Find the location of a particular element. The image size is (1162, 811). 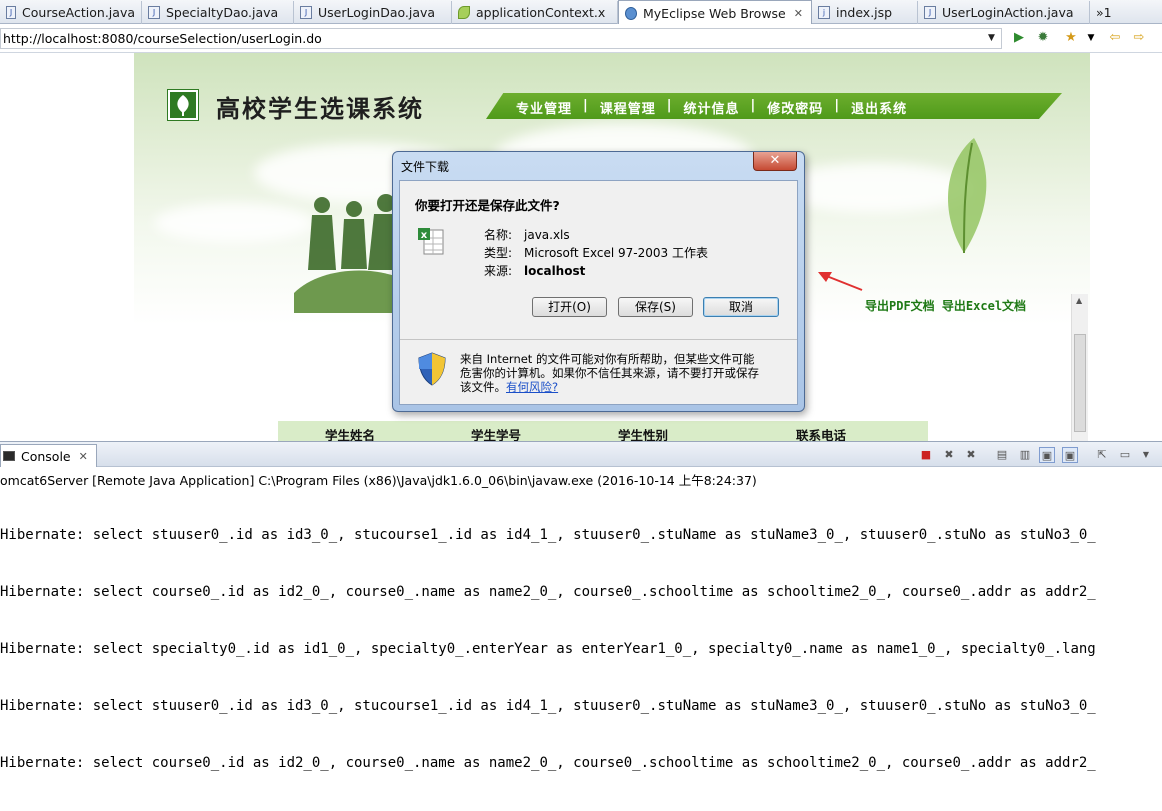

console-icon is located at coordinates (9, 456).